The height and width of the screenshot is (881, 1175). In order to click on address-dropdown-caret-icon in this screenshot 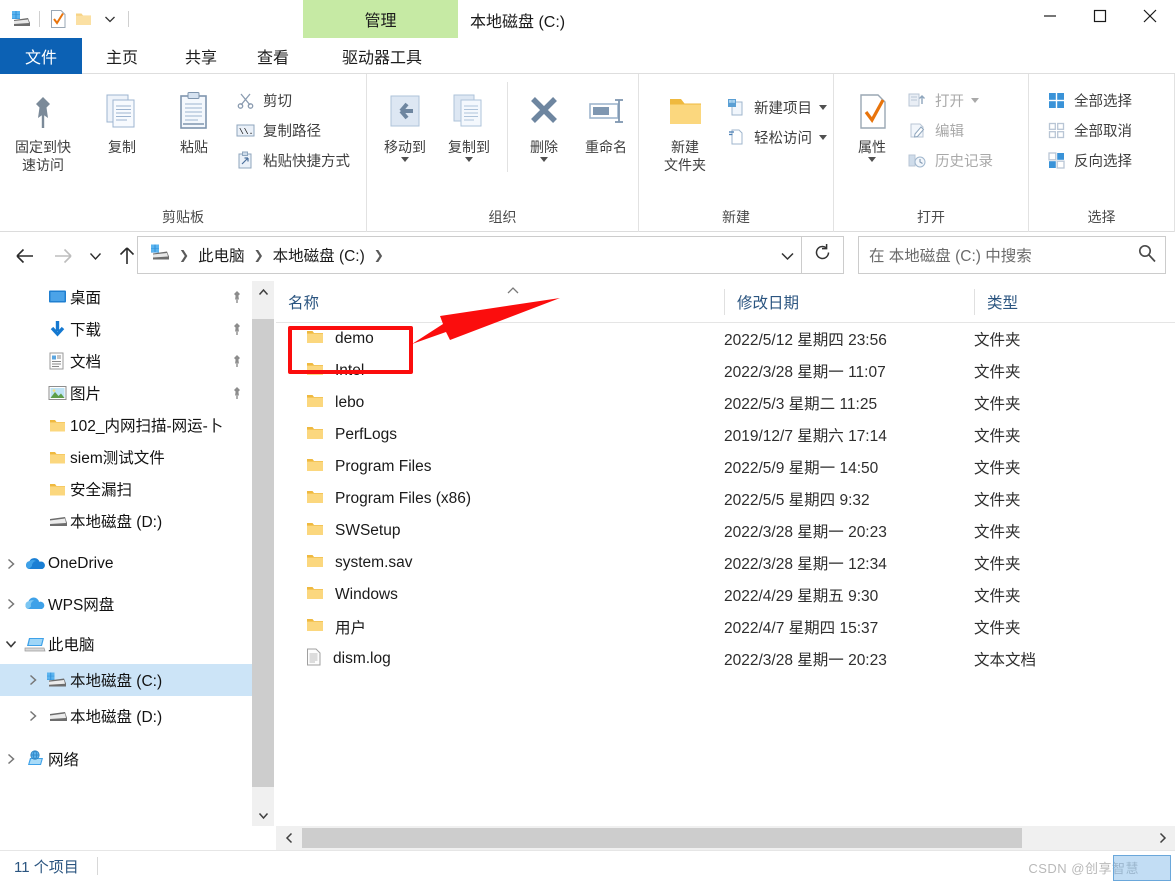, I will do `click(787, 258)`.